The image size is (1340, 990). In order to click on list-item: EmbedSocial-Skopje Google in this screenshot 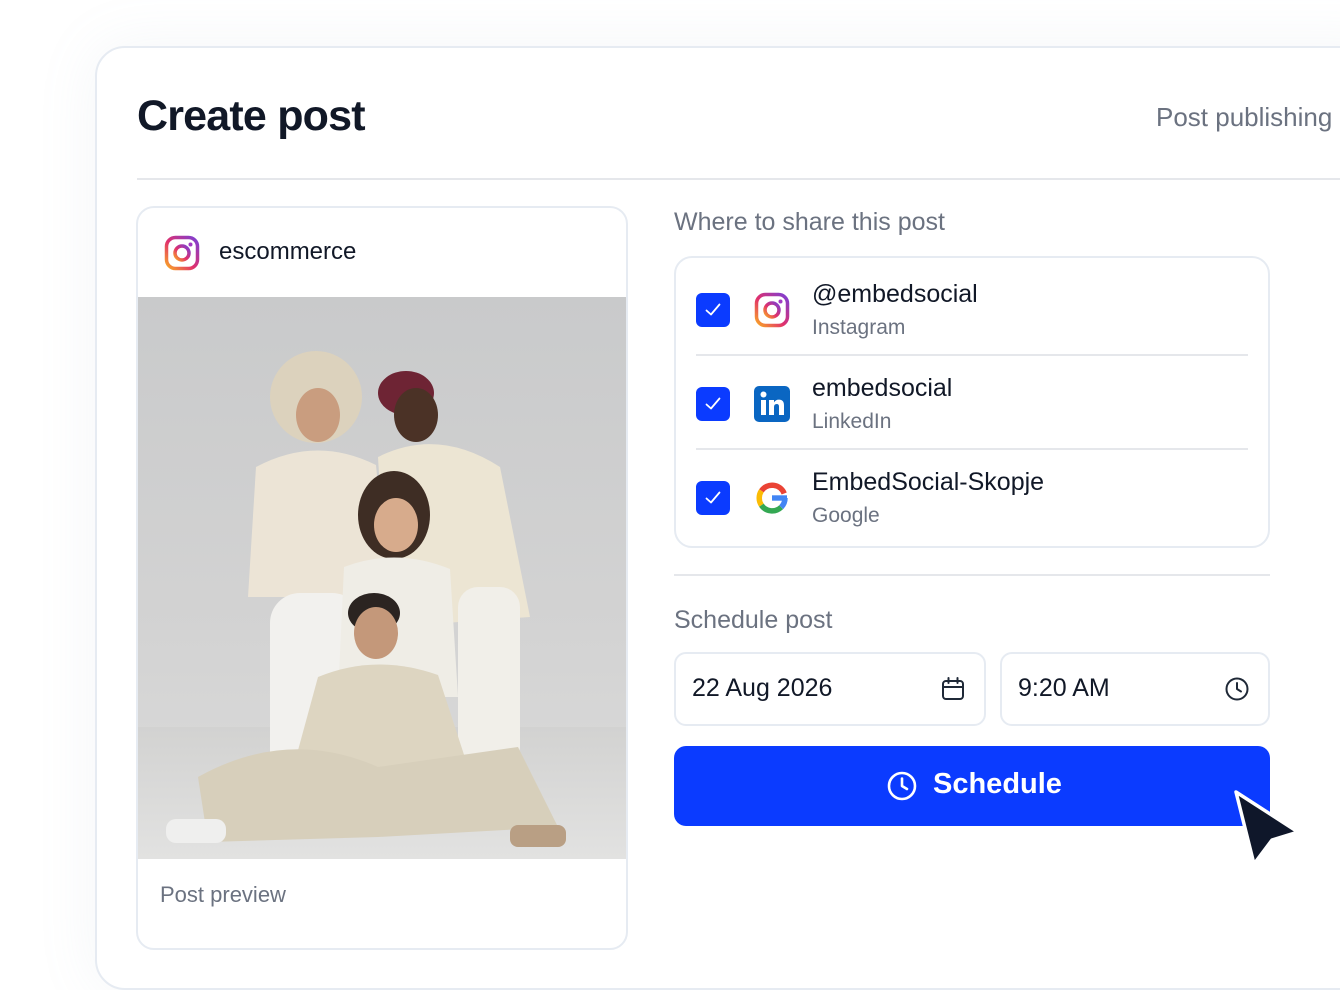, I will do `click(972, 495)`.